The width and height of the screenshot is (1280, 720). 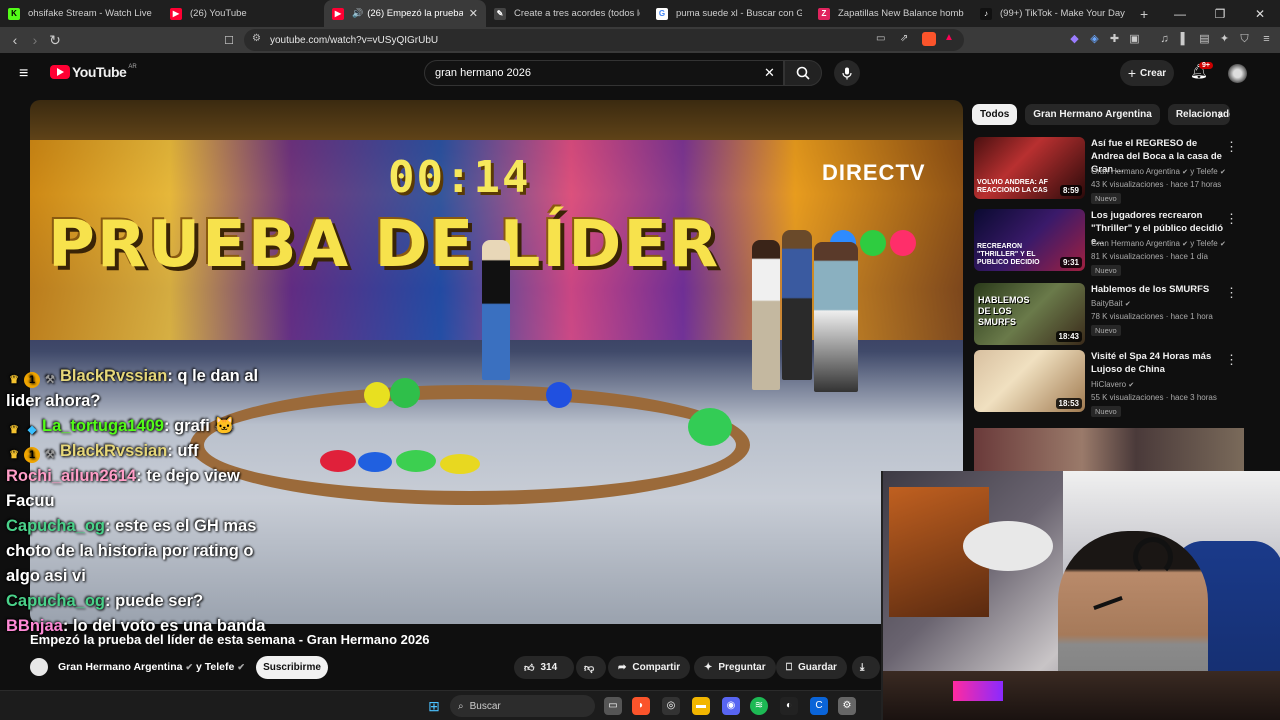 I want to click on browser-tab-active: ▶ 🔊(26) Empezó la prueba del líd ✕, so click(x=405, y=13).